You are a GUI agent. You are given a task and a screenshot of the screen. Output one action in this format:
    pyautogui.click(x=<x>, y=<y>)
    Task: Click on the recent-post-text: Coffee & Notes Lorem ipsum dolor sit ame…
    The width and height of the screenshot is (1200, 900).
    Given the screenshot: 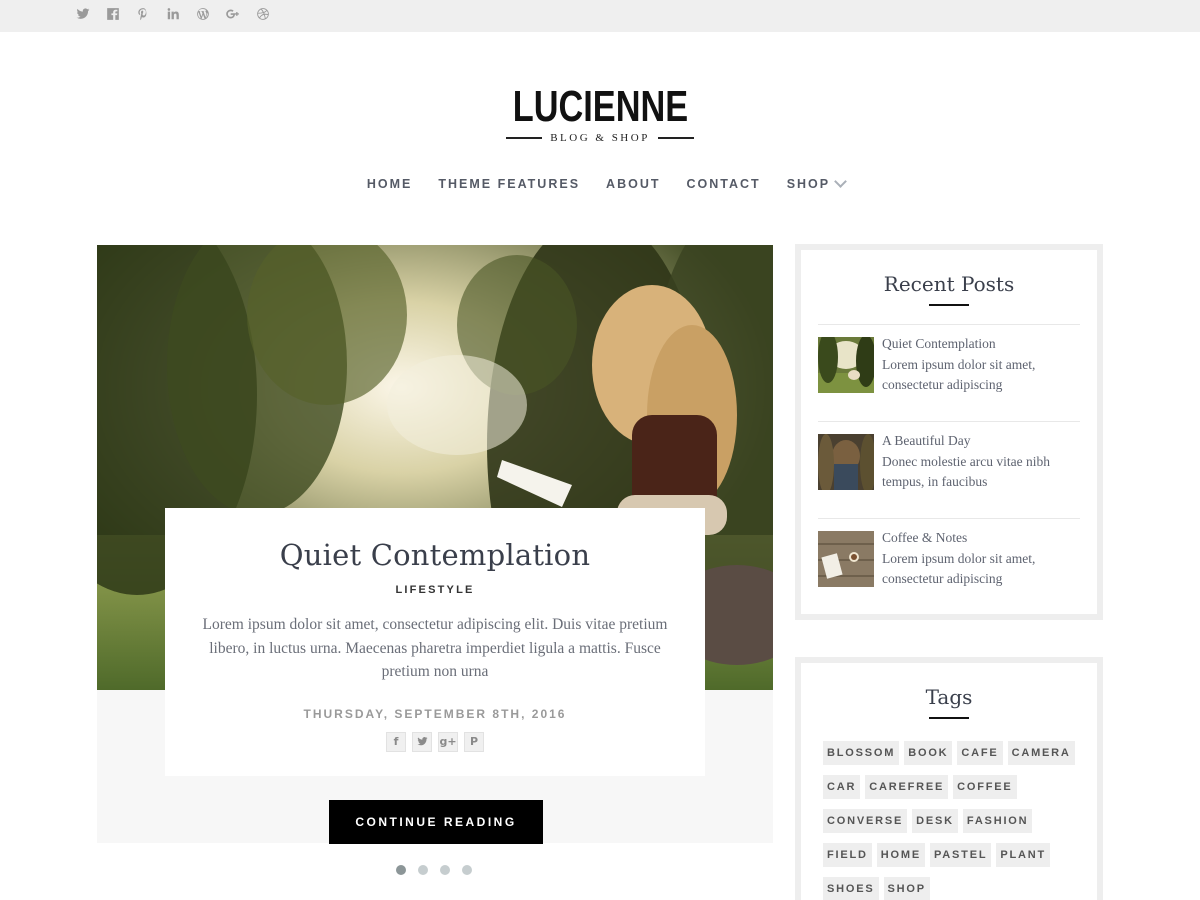 What is the action you would take?
    pyautogui.click(x=981, y=571)
    